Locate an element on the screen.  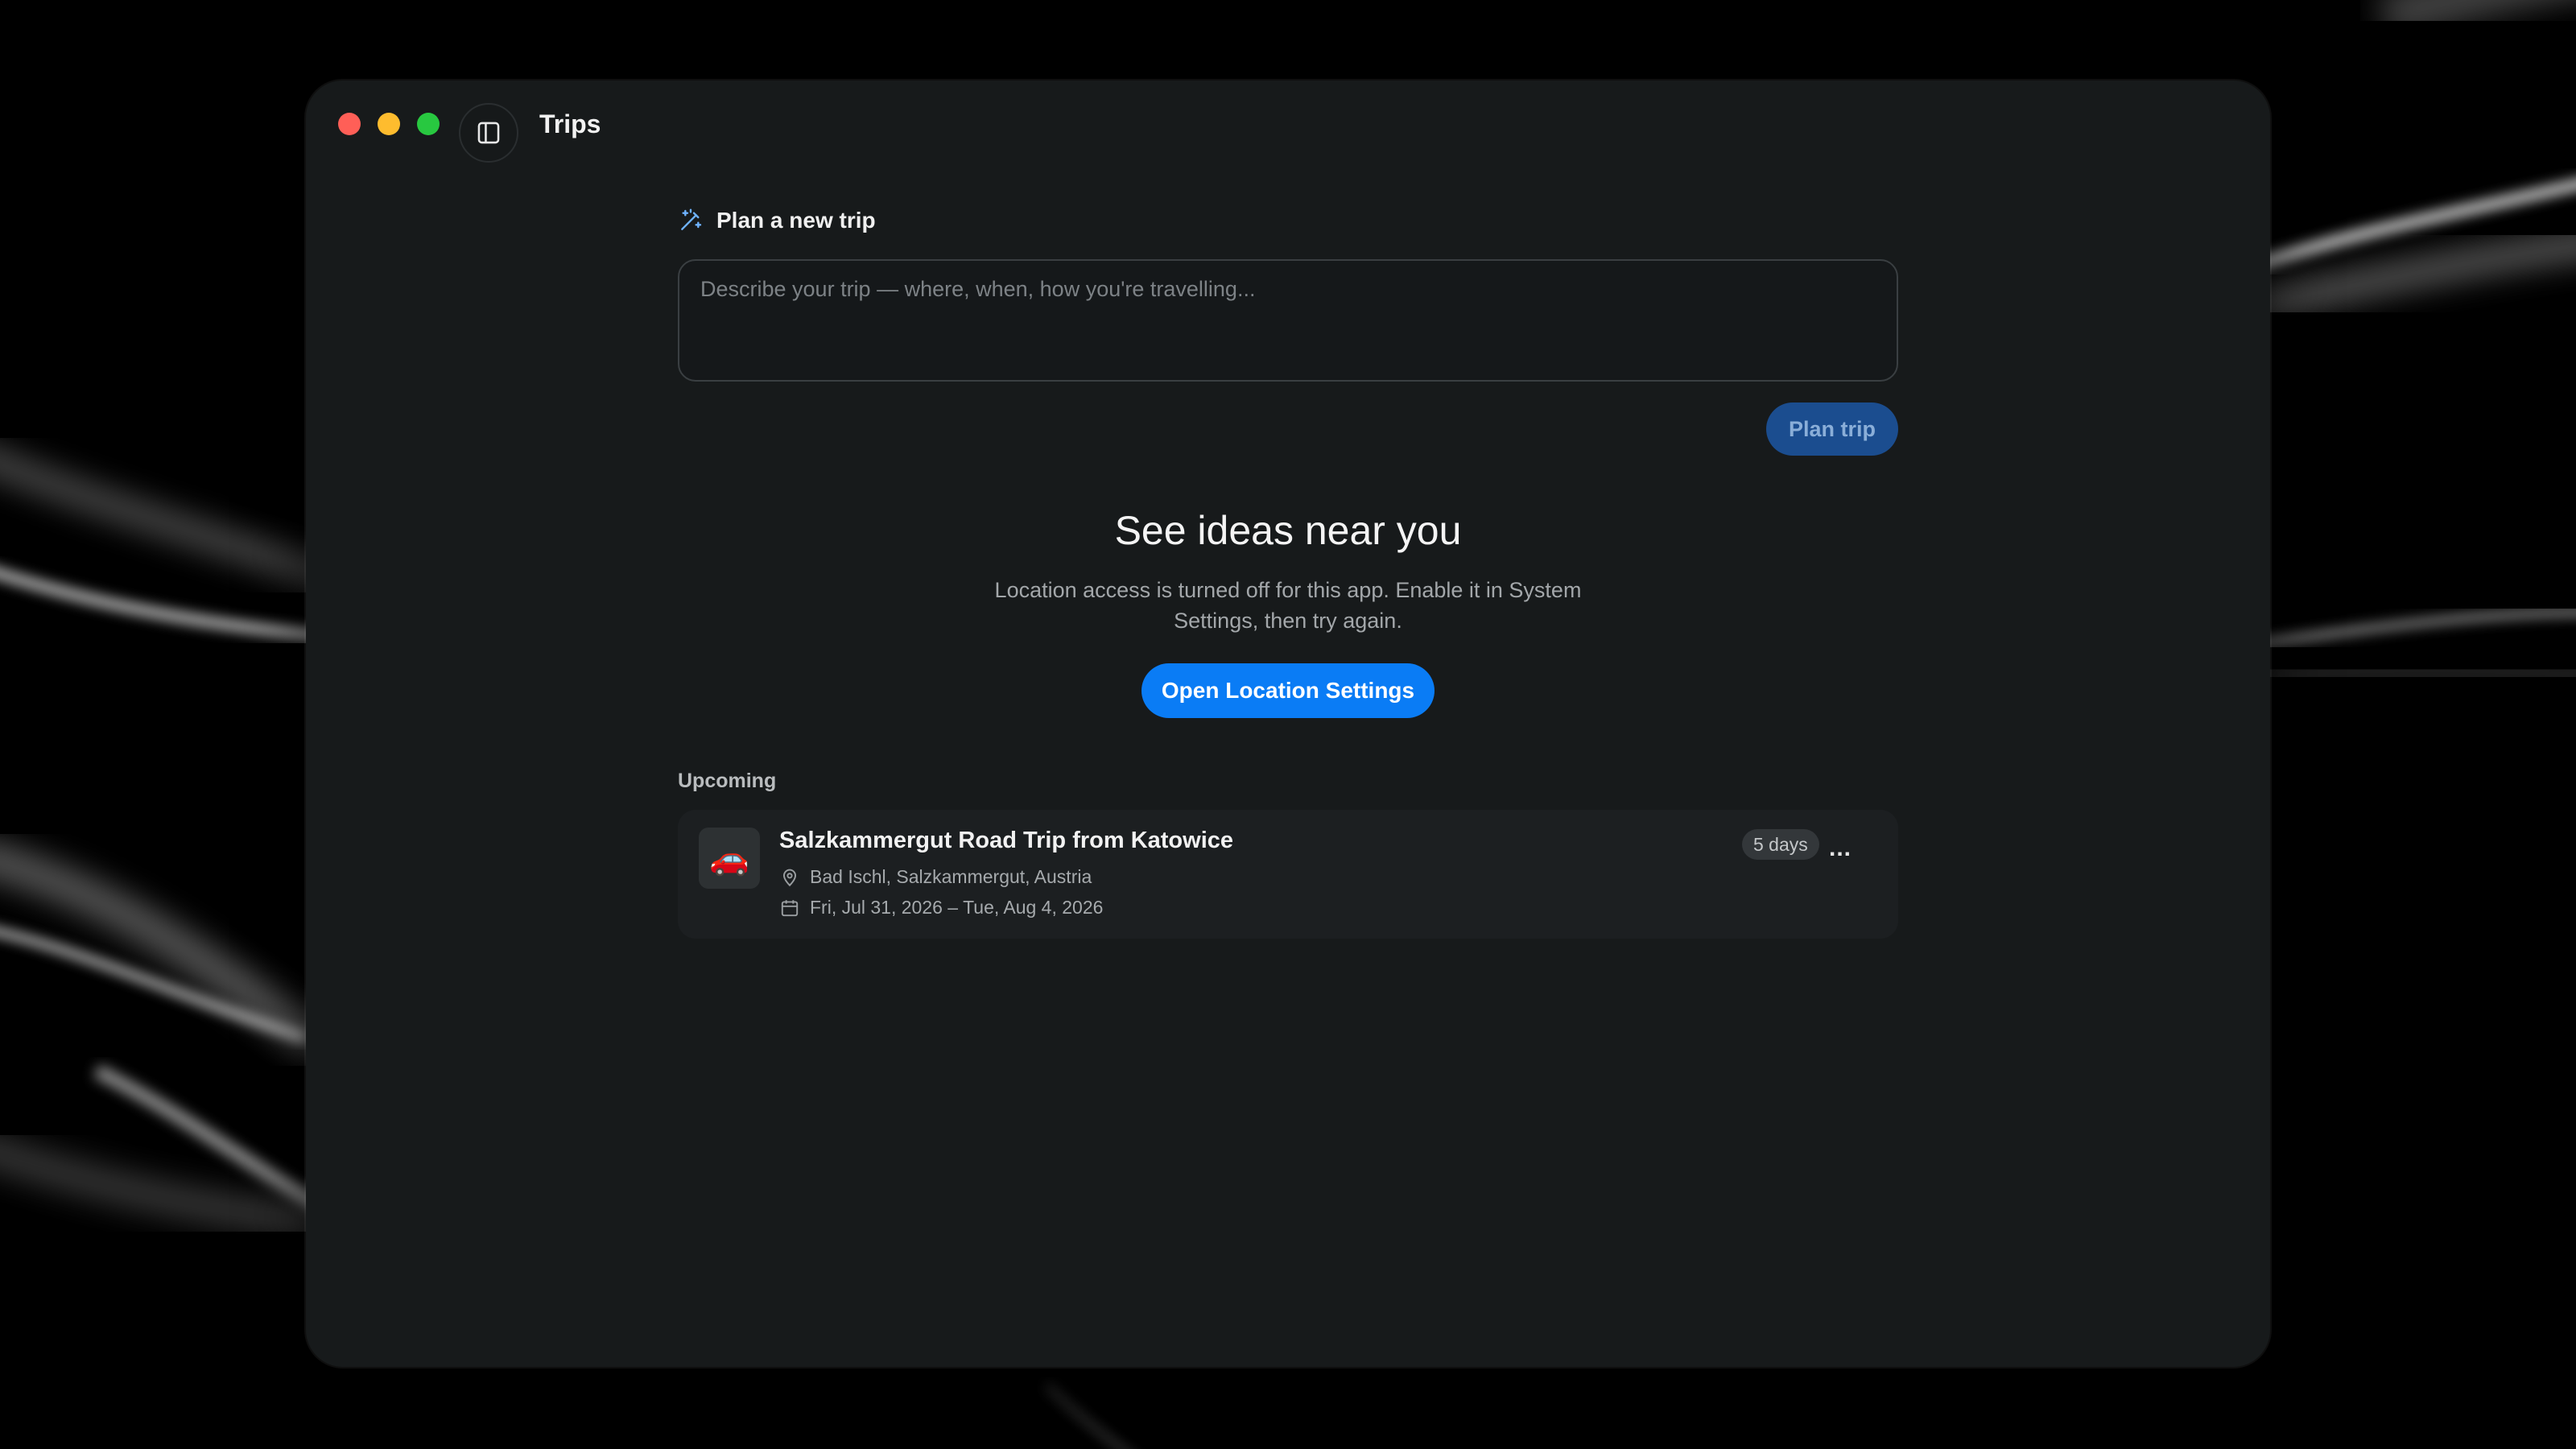
trip-duration-badge: 5 days is located at coordinates (1780, 844).